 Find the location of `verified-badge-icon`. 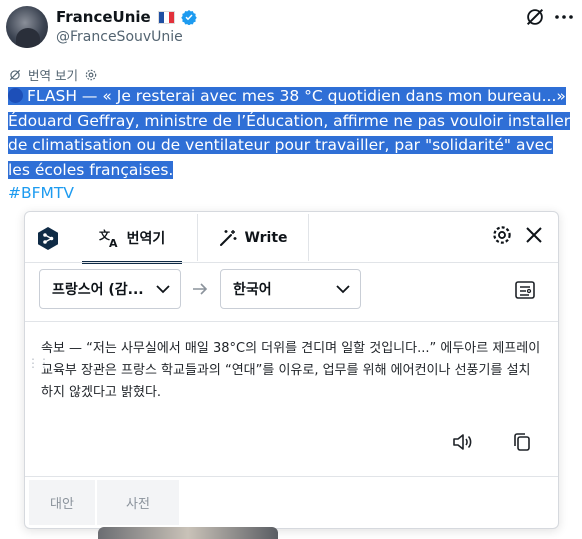

verified-badge-icon is located at coordinates (189, 17).